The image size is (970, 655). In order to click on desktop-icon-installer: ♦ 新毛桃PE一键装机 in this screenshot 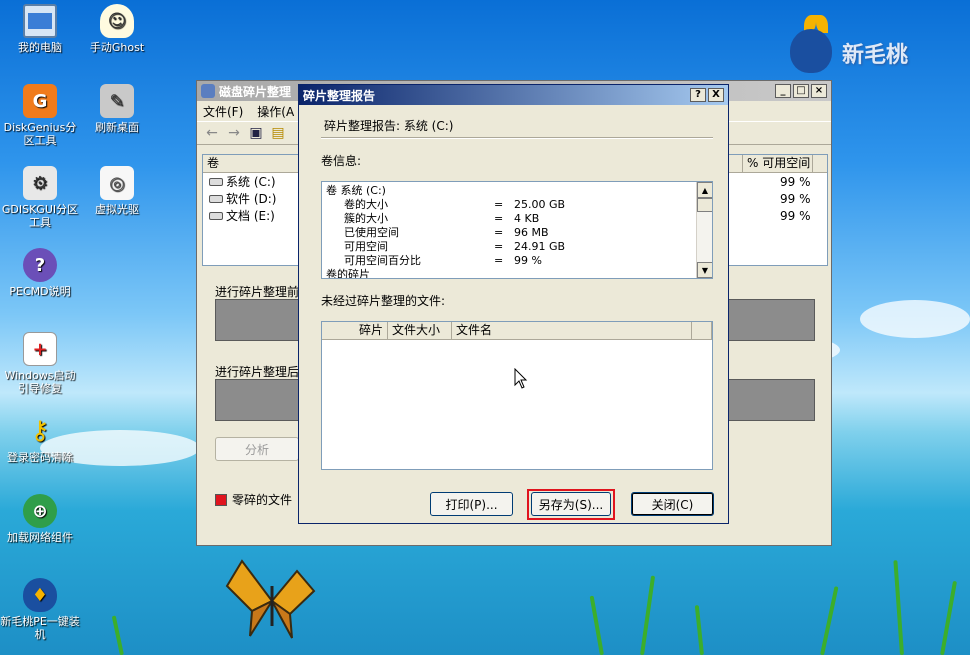, I will do `click(40, 609)`.